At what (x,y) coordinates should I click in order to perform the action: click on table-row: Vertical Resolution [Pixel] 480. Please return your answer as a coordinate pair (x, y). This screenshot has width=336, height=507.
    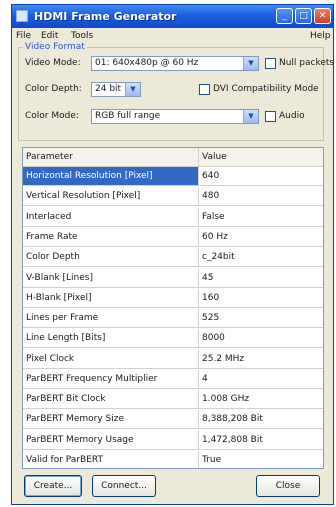
    Looking at the image, I should click on (173, 196).